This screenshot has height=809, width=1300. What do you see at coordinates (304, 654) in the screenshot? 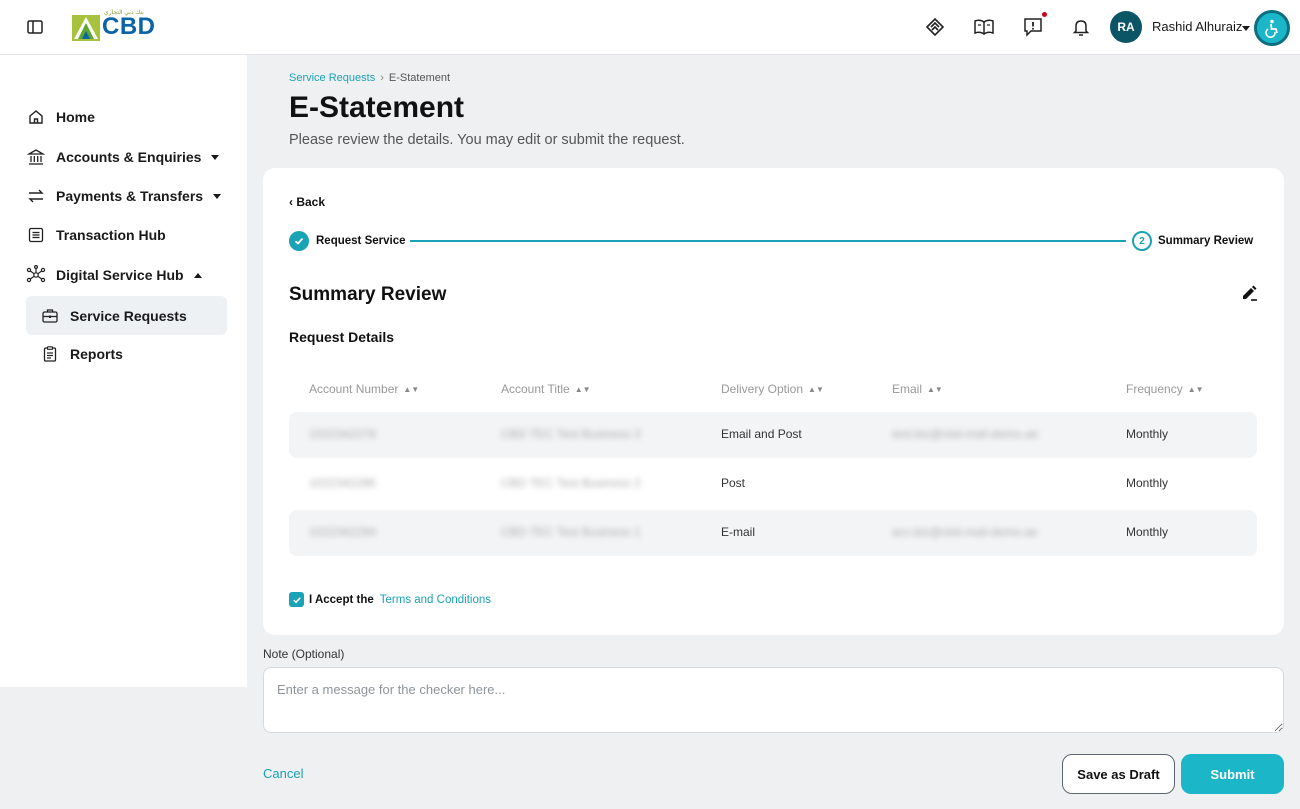
I see `note-label: Note (Optional)` at bounding box center [304, 654].